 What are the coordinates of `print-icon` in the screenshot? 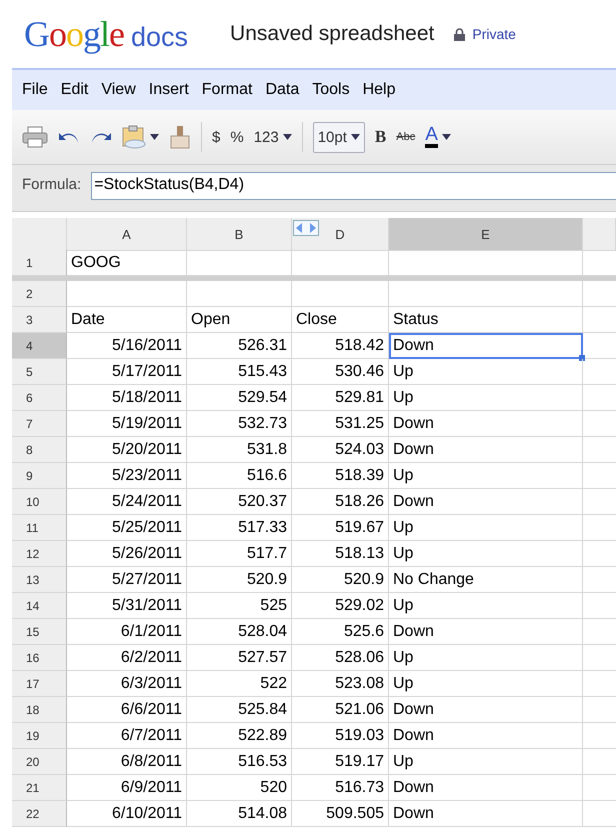 It's located at (35, 137).